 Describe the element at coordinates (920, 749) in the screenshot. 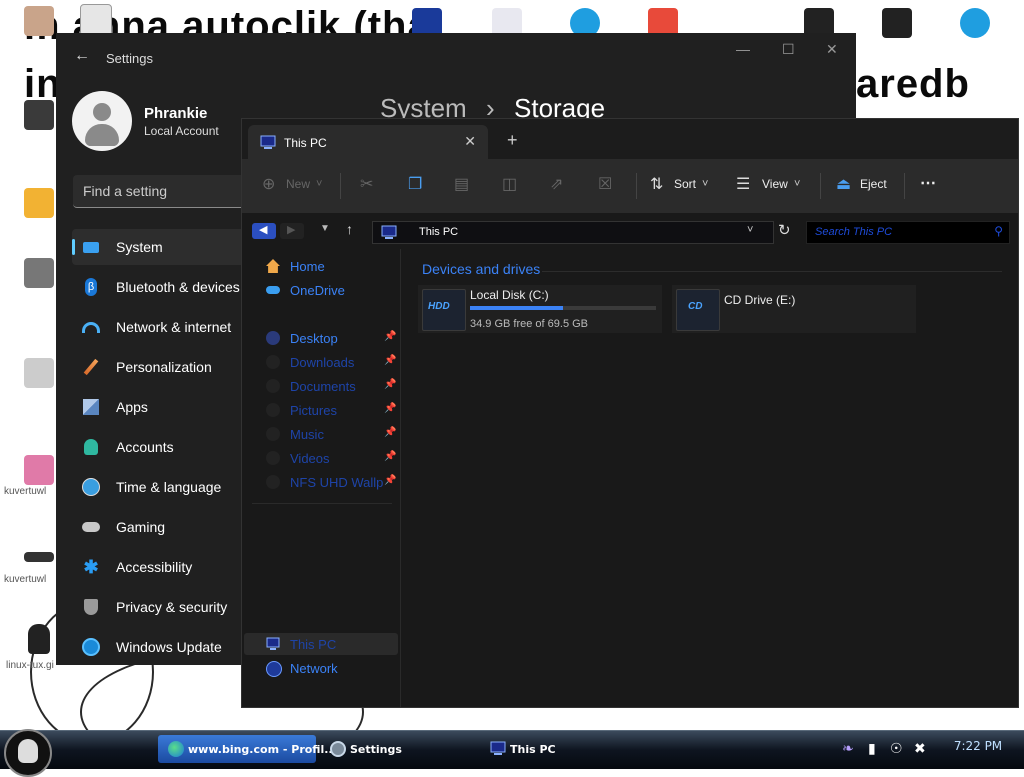

I see `volume-muted-icon: ✖` at that location.